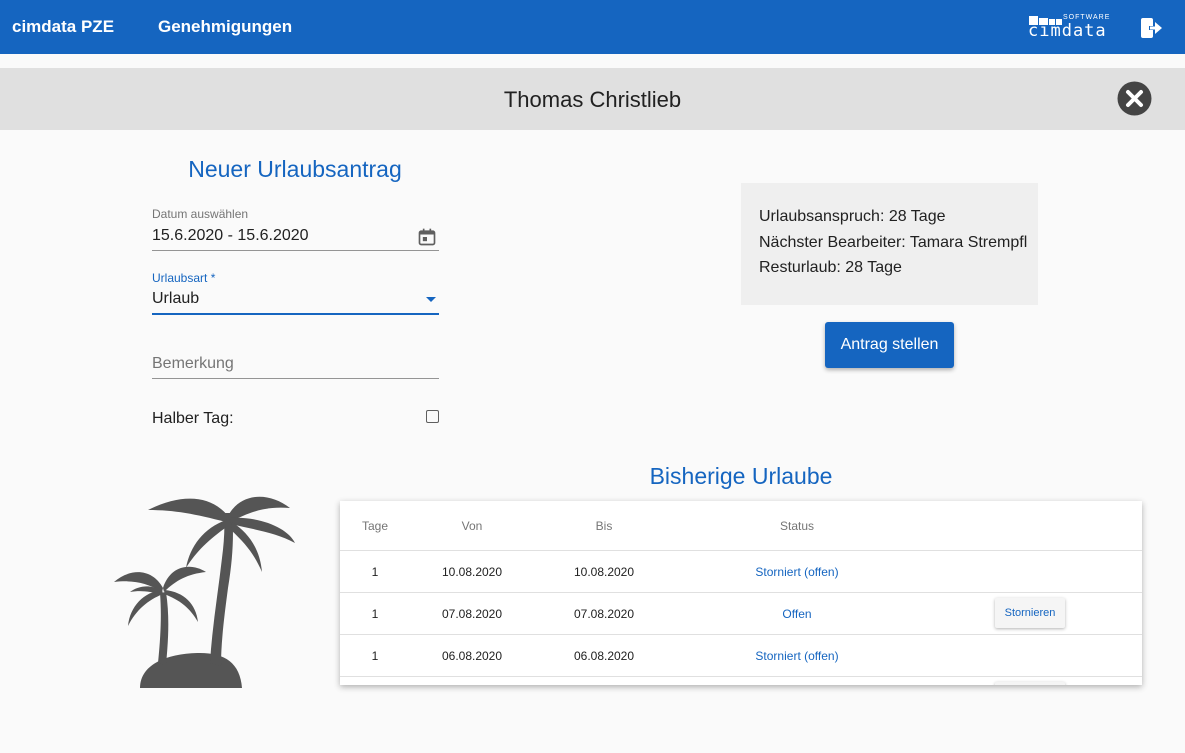 The height and width of the screenshot is (753, 1185). What do you see at coordinates (604, 526) in the screenshot?
I see `column-header-bis: Bis` at bounding box center [604, 526].